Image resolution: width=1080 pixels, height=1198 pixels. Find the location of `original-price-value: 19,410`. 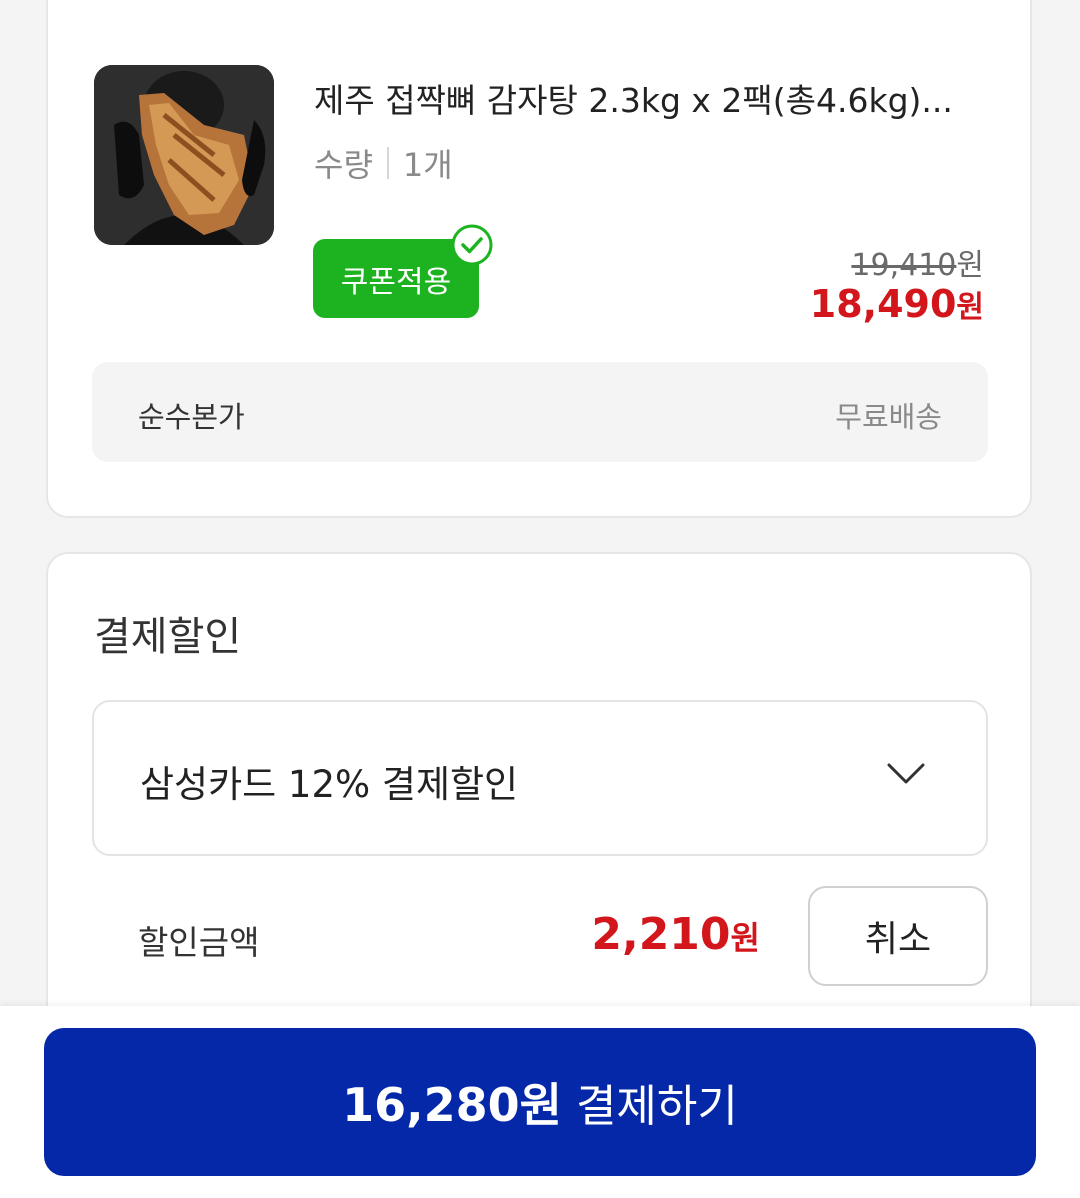

original-price-value: 19,410 is located at coordinates (904, 265).